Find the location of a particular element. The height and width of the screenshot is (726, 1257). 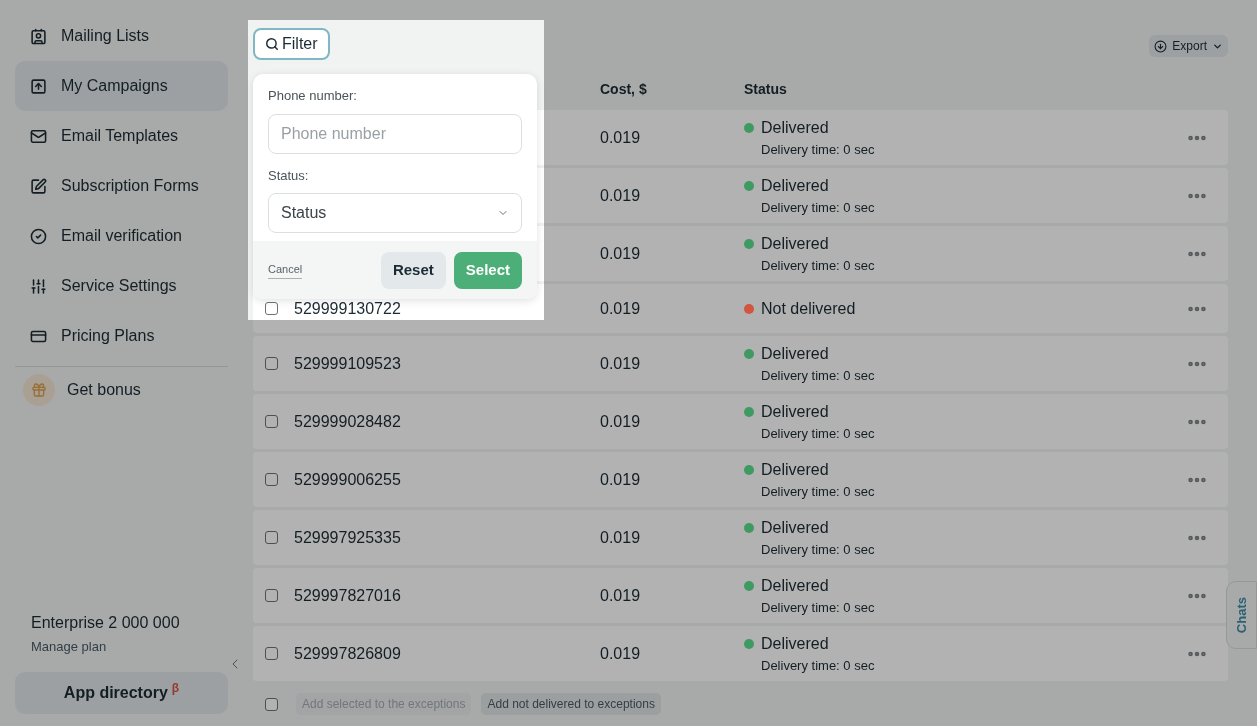

app-directory-button: App directory β is located at coordinates (121, 693).